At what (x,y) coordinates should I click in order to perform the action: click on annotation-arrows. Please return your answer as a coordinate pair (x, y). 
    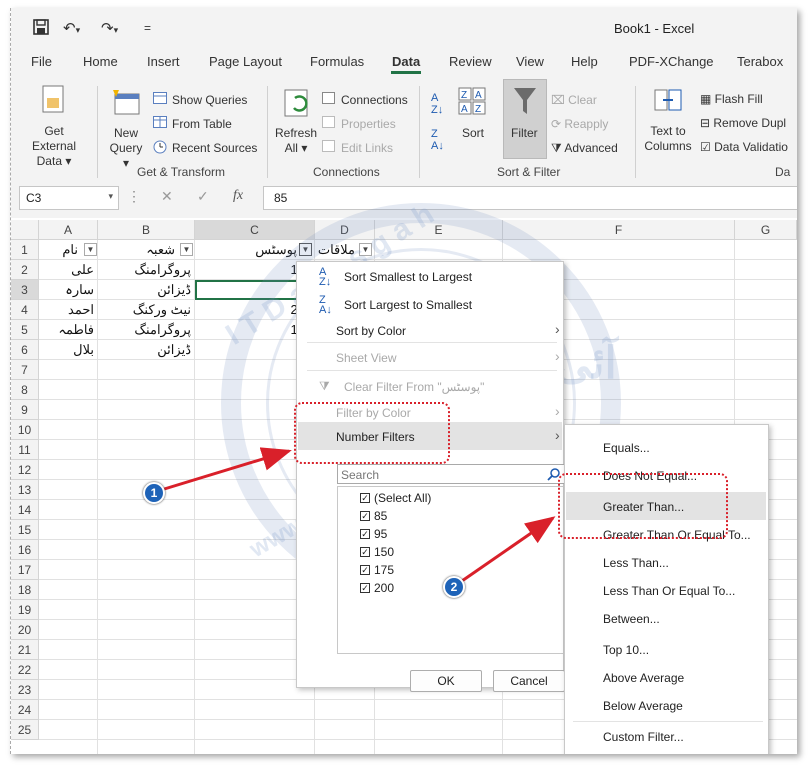
    Looking at the image, I should click on (358, 516).